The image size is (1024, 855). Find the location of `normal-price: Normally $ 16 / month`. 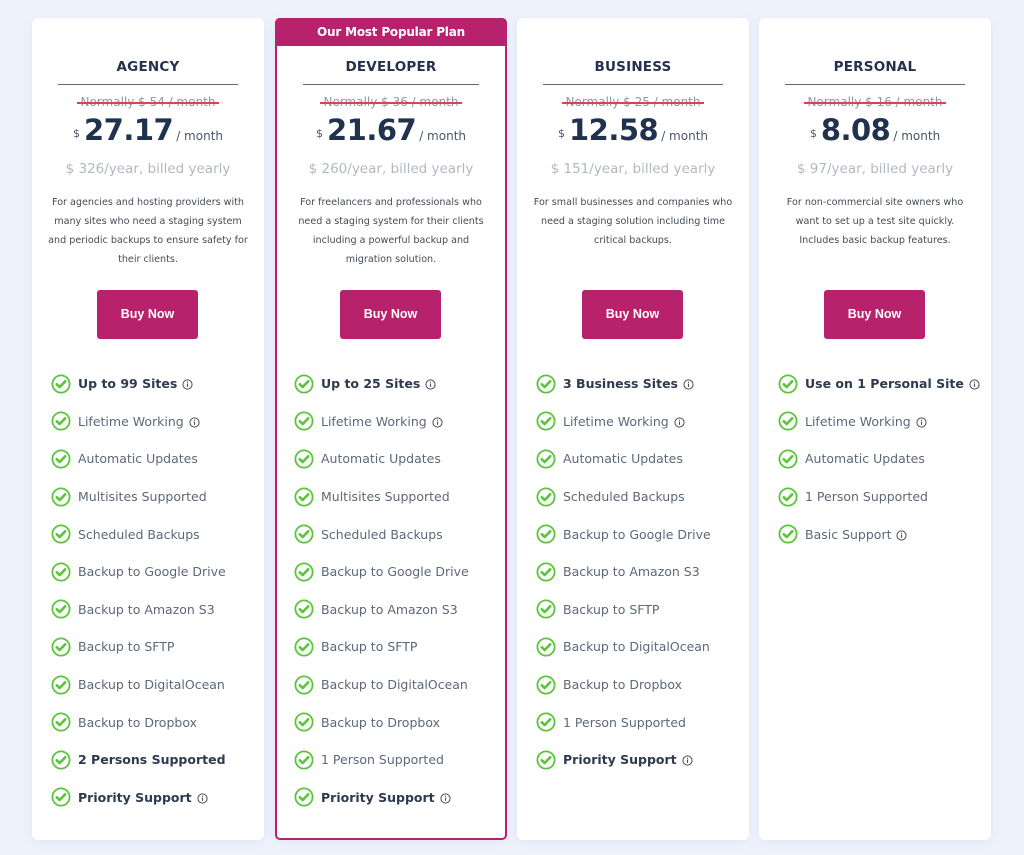

normal-price: Normally $ 16 / month is located at coordinates (875, 102).